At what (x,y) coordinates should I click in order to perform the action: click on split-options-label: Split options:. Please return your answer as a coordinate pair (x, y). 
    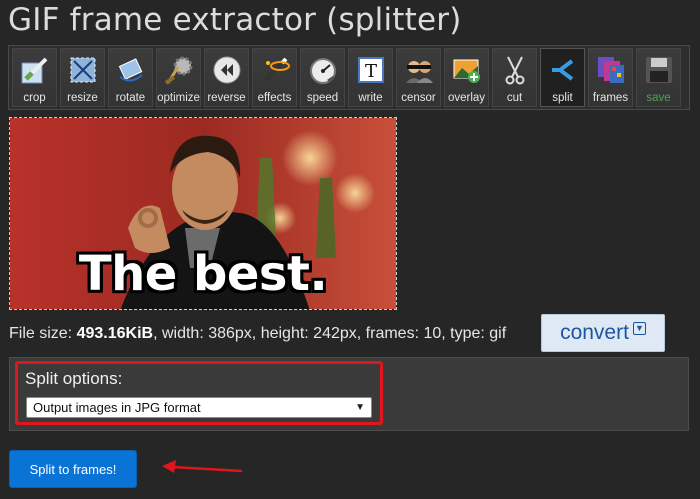
    Looking at the image, I should click on (74, 378).